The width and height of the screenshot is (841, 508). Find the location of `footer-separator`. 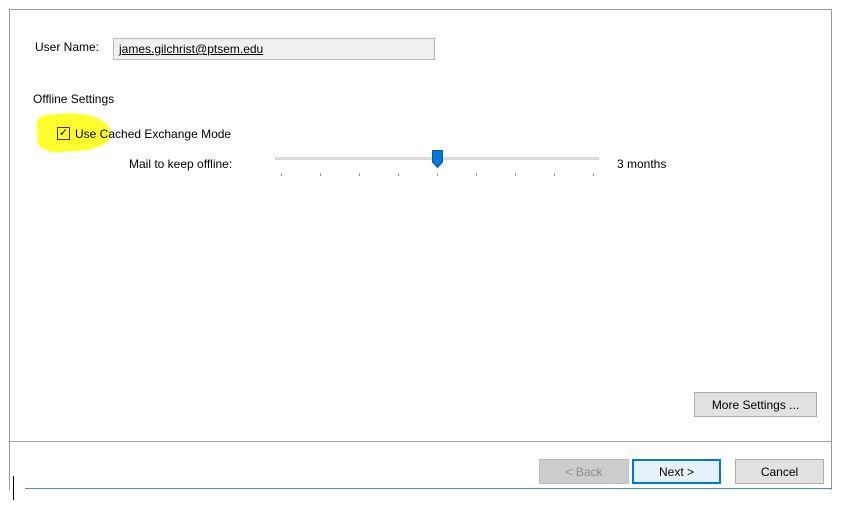

footer-separator is located at coordinates (420, 441).